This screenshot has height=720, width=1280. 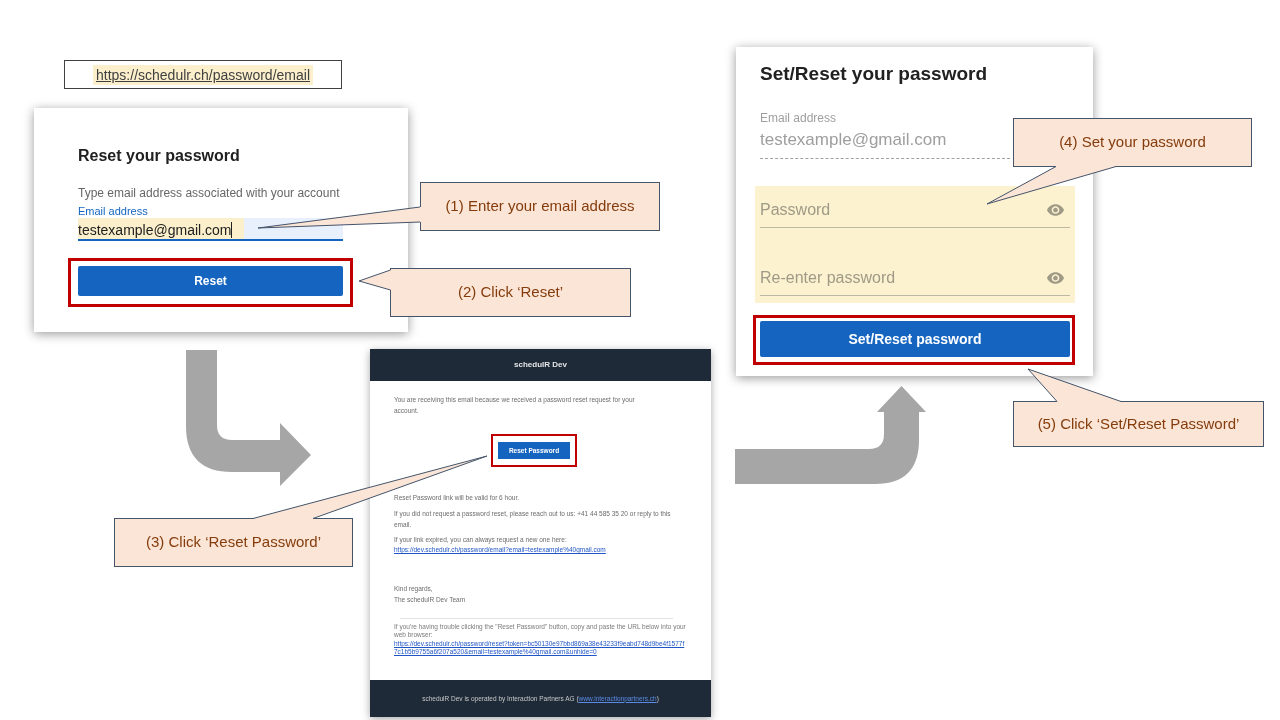 I want to click on url-link: https://schedulr.ch/password/email, so click(x=203, y=74).